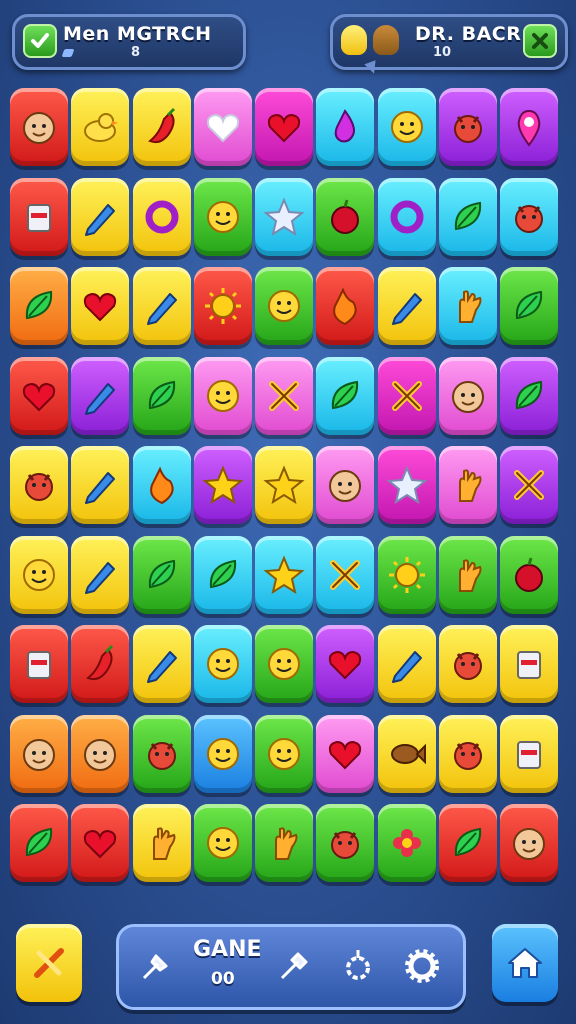 Image resolution: width=576 pixels, height=1024 pixels. Describe the element at coordinates (358, 966) in the screenshot. I see `gear-small-icon` at that location.